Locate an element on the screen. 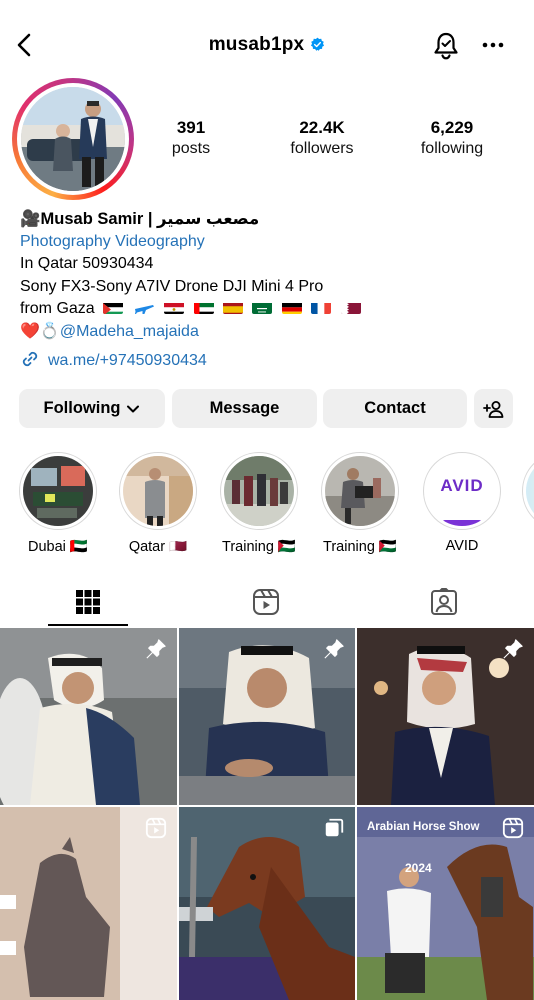 The height and width of the screenshot is (1000, 534). add-person-icon is located at coordinates (492, 409).